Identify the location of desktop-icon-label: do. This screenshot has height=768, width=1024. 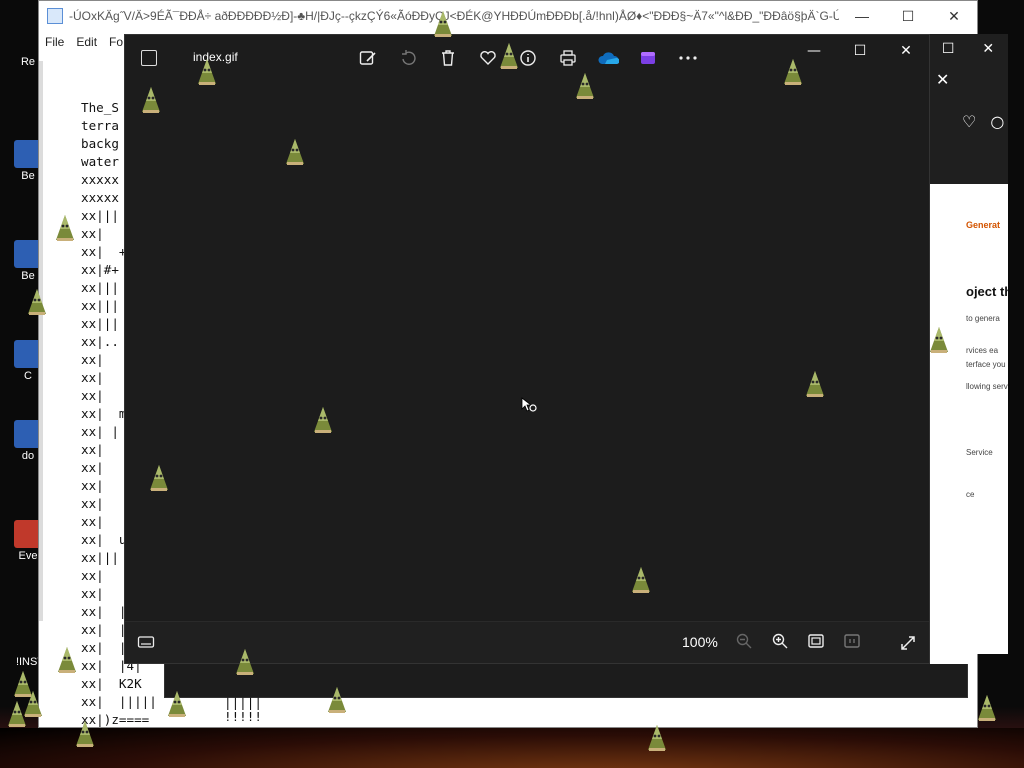
(28, 456).